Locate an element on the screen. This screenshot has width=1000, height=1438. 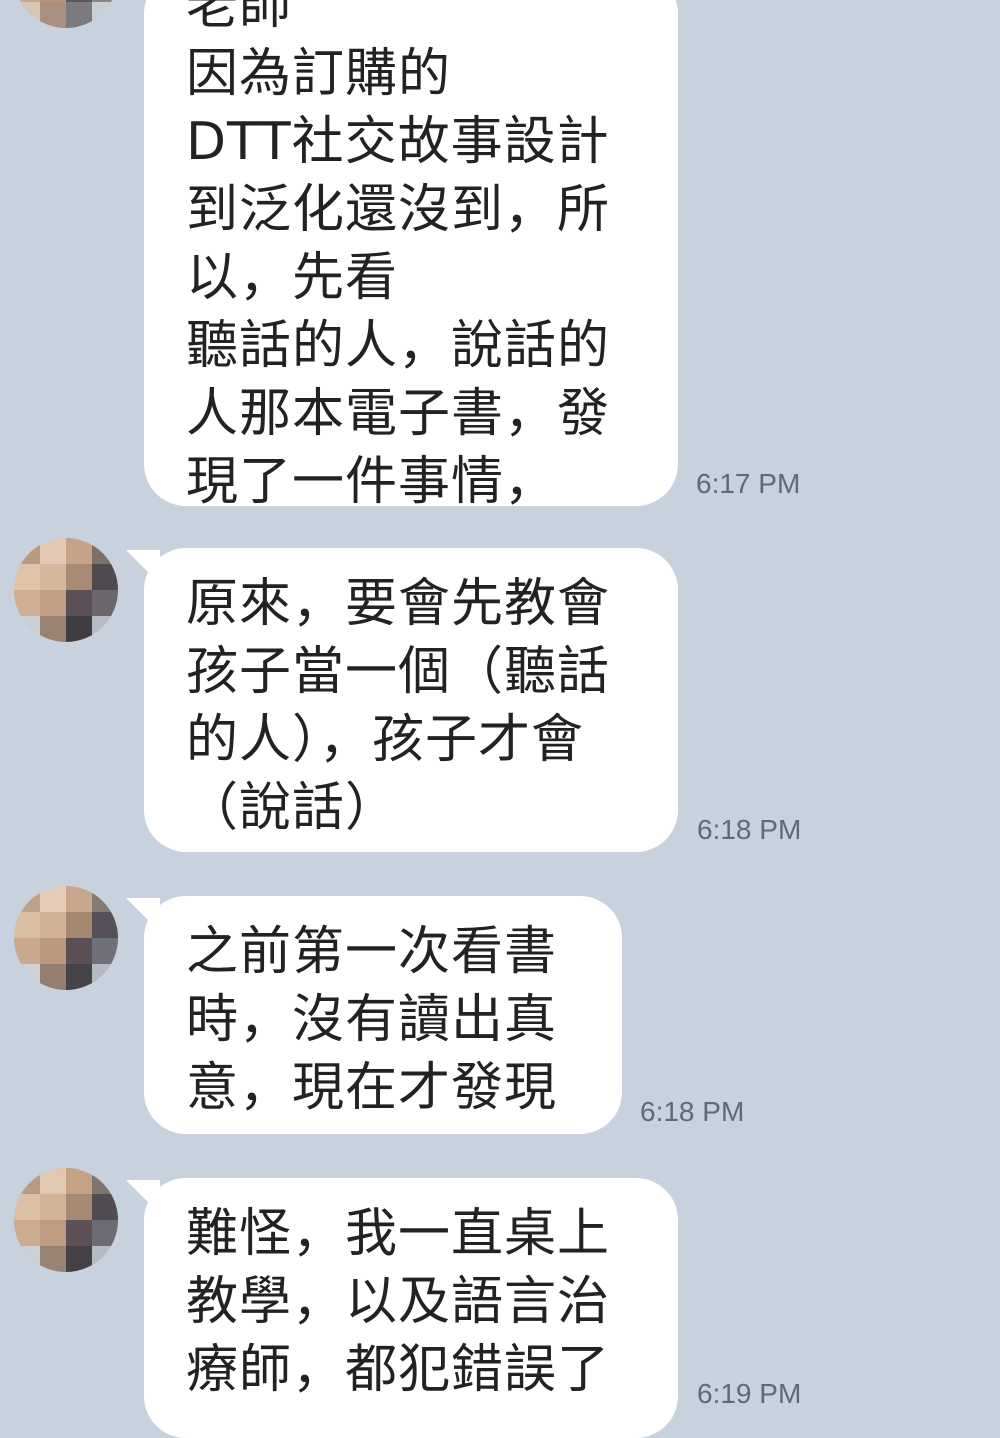
message-line: （說話） is located at coordinates (292, 808).